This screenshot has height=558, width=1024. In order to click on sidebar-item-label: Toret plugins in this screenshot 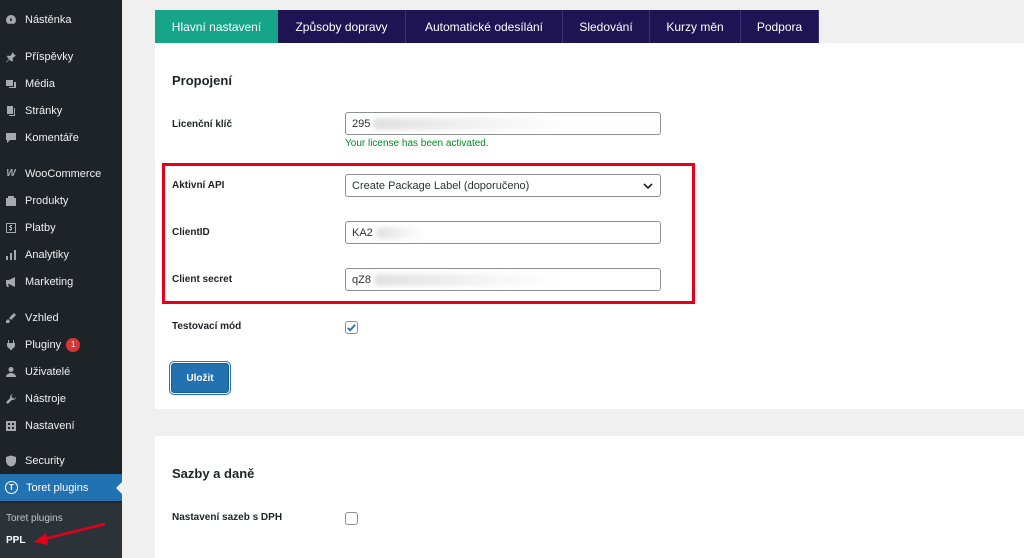, I will do `click(57, 487)`.